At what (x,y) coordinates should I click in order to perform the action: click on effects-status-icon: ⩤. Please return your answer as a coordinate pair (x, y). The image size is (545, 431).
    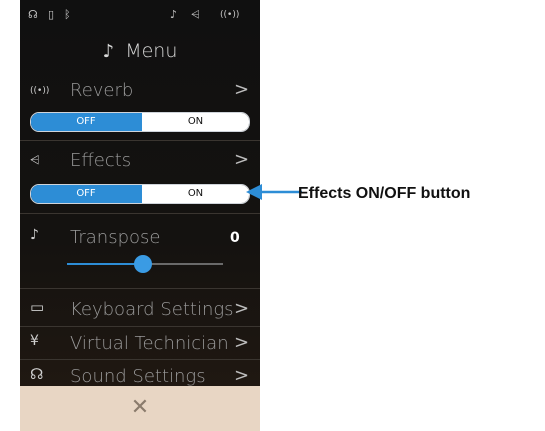
    Looking at the image, I should click on (195, 14).